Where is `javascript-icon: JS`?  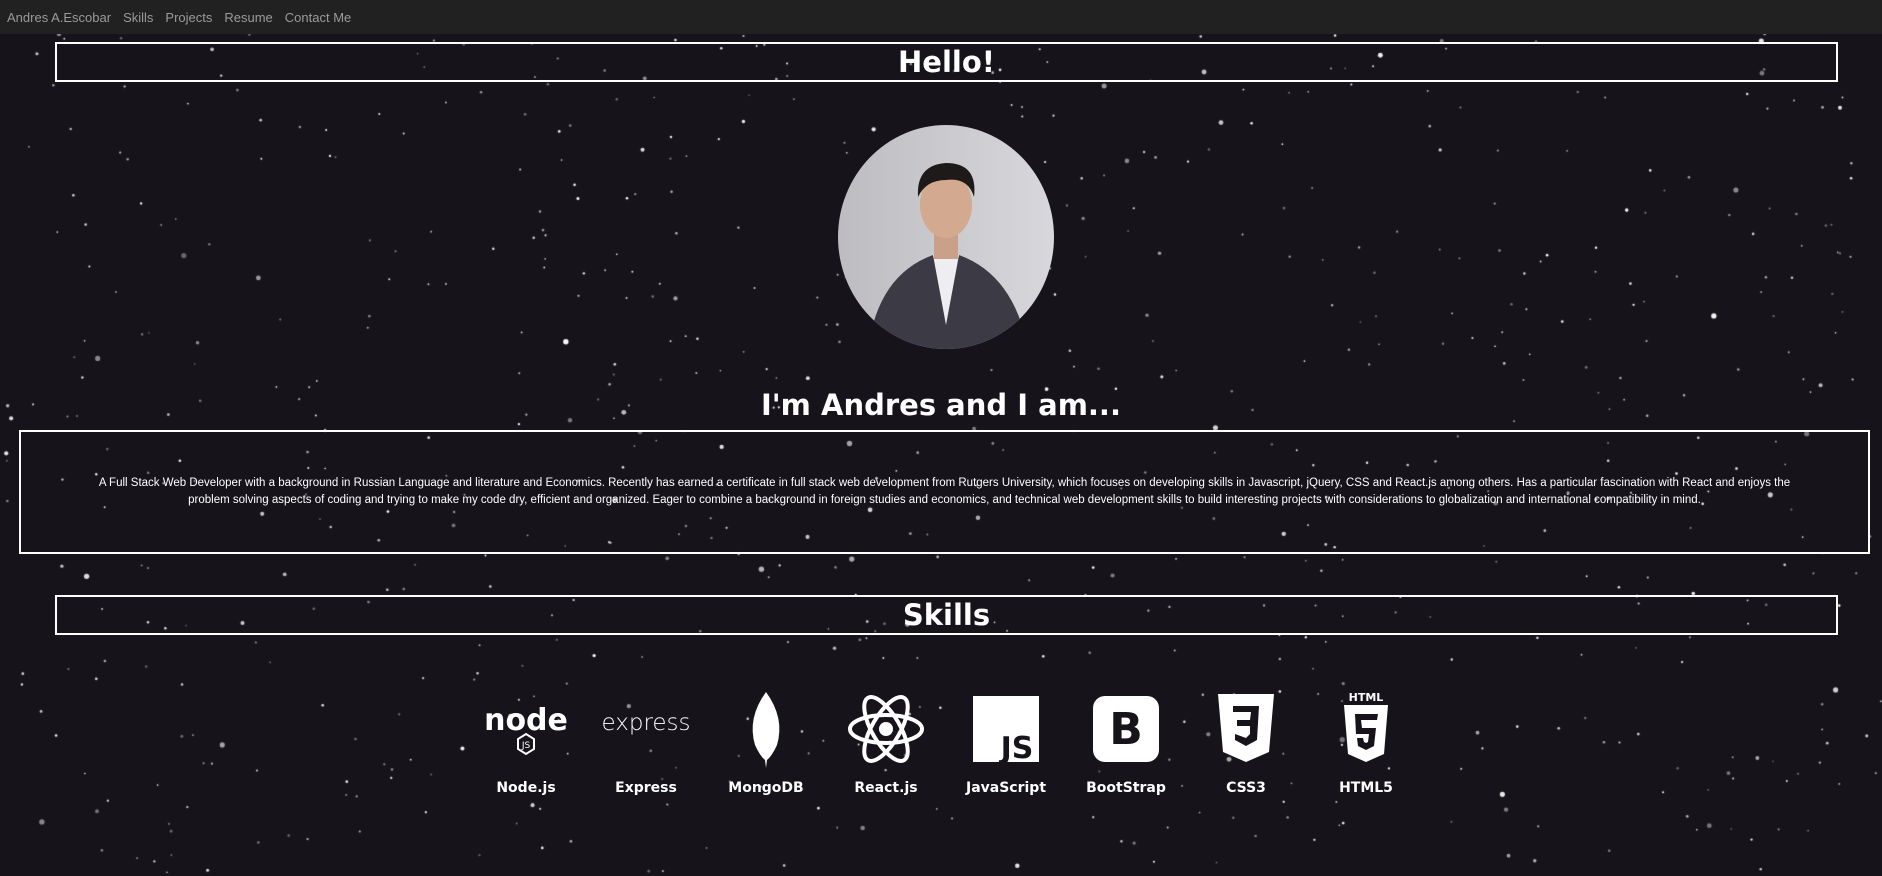
javascript-icon: JS is located at coordinates (1006, 731).